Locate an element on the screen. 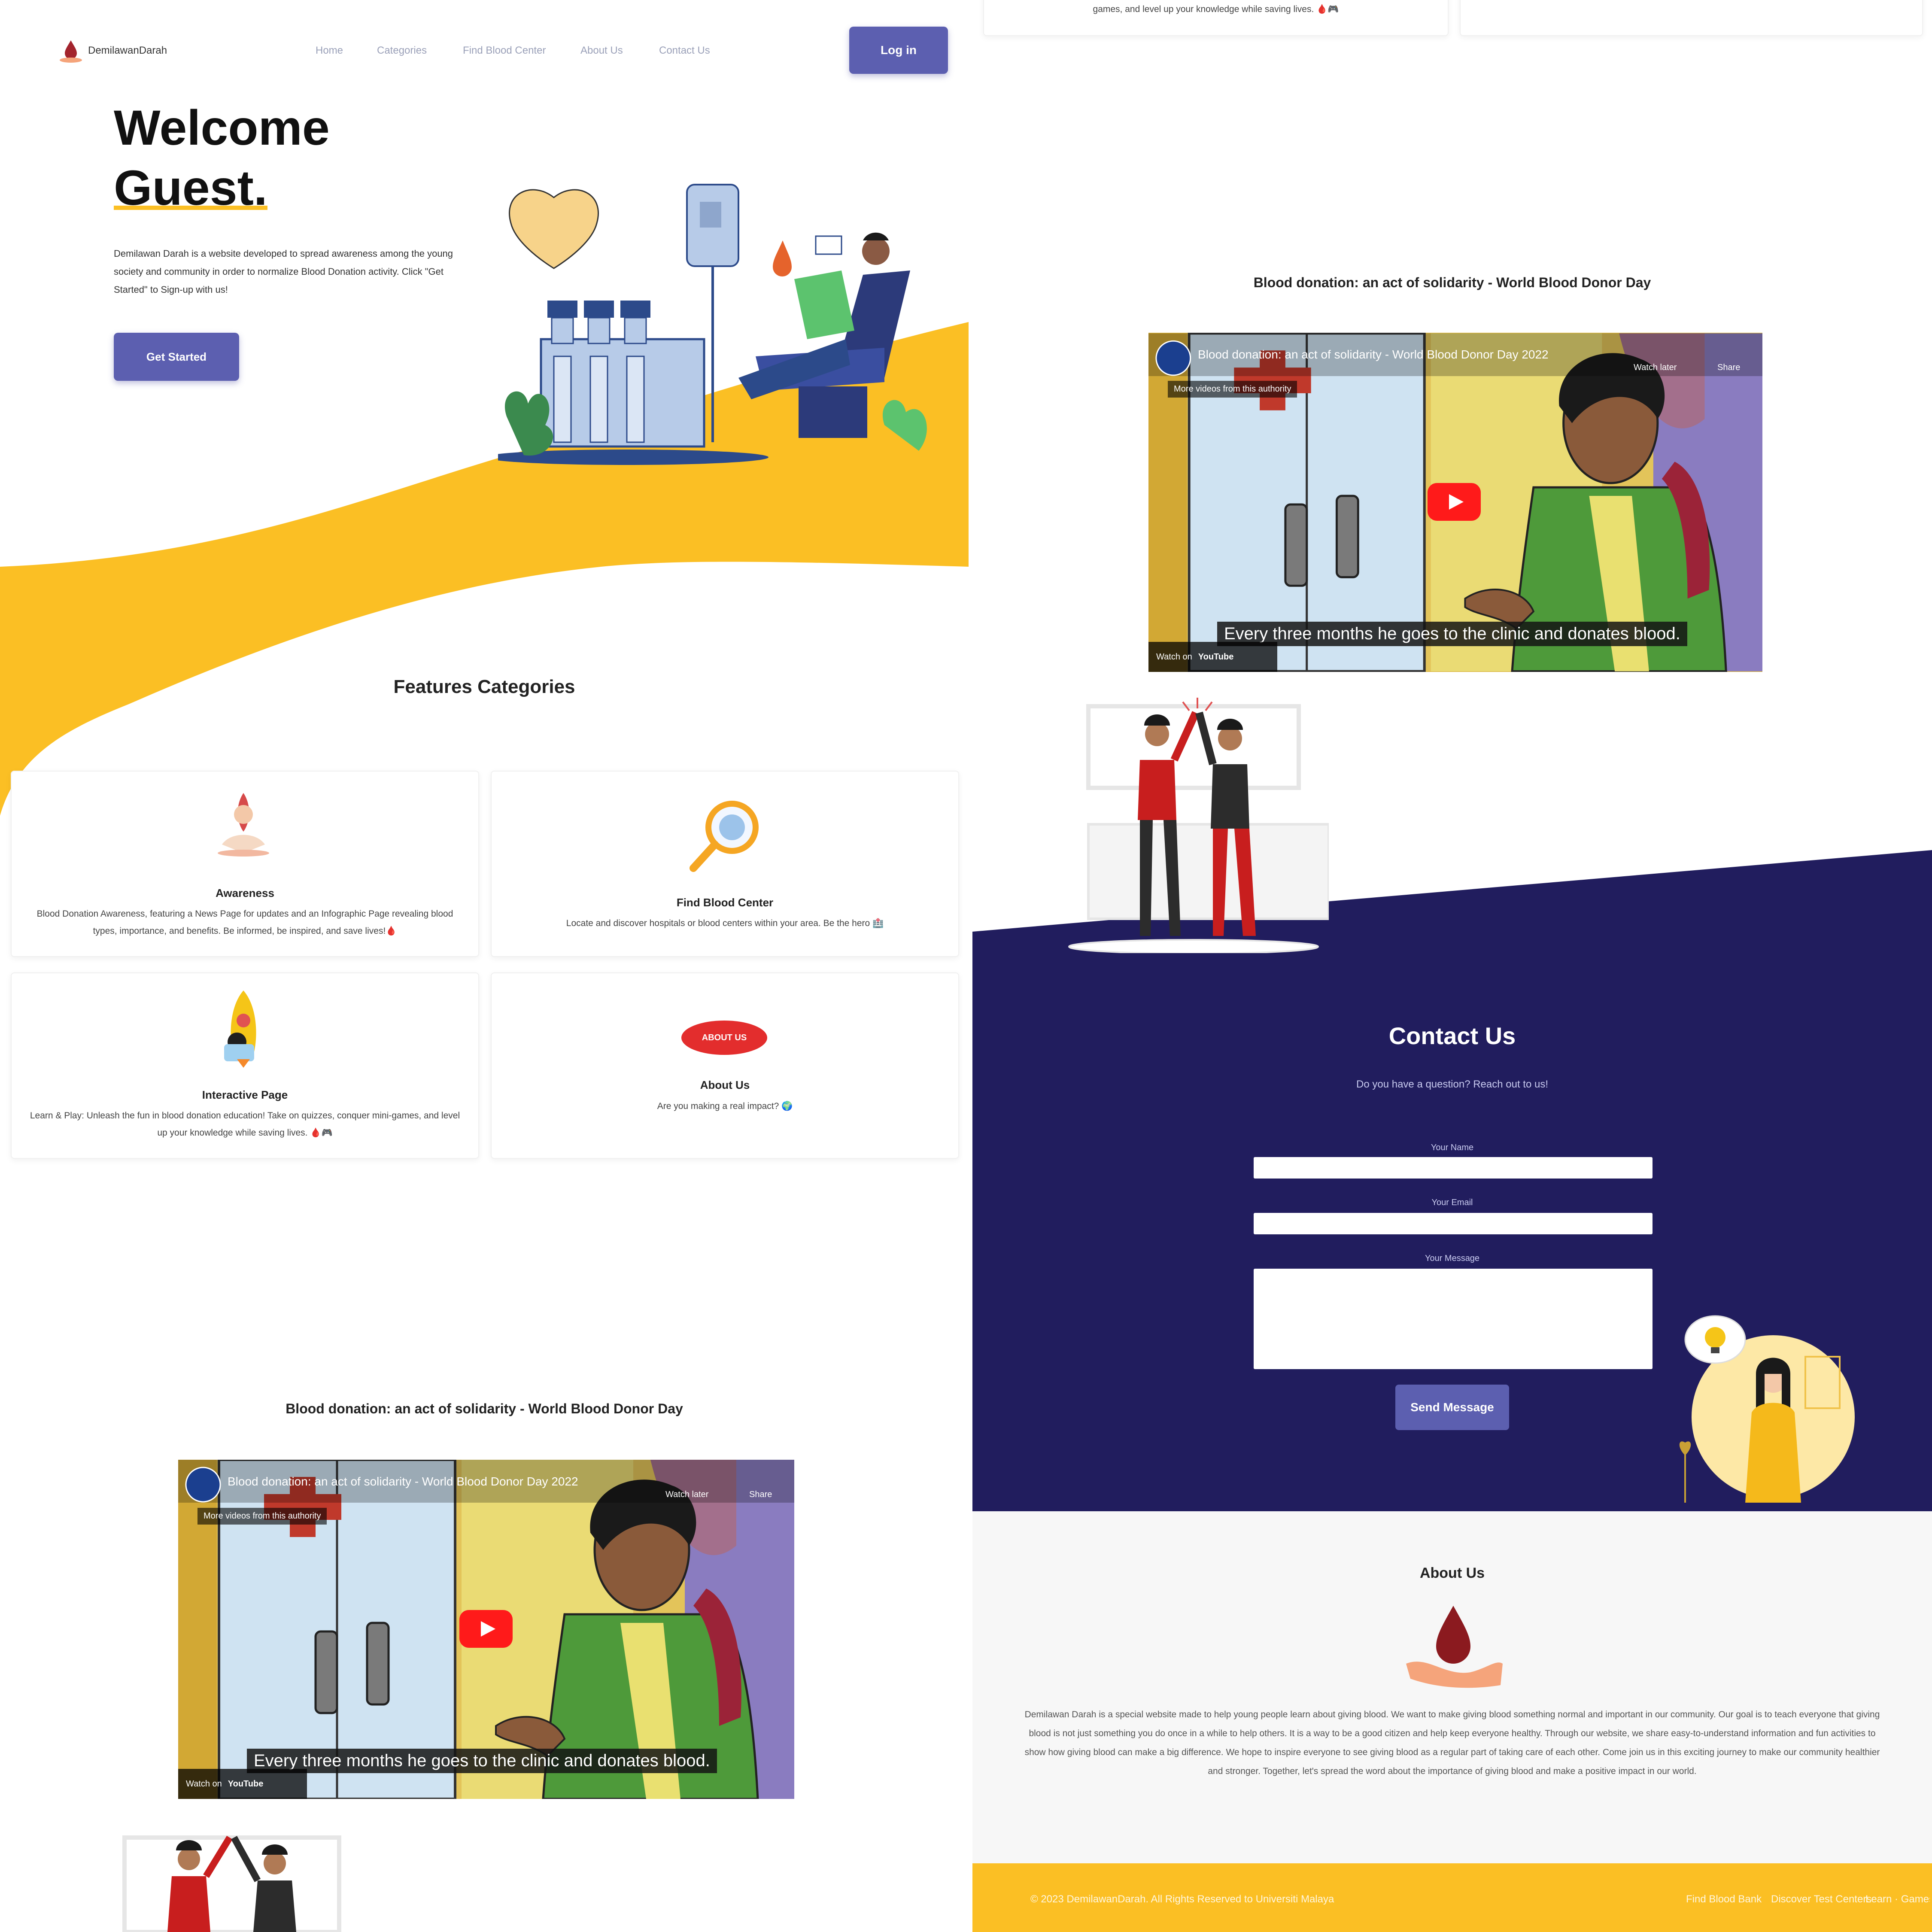 The image size is (1932, 1932). hero-title-line1: Welcome is located at coordinates (222, 128).